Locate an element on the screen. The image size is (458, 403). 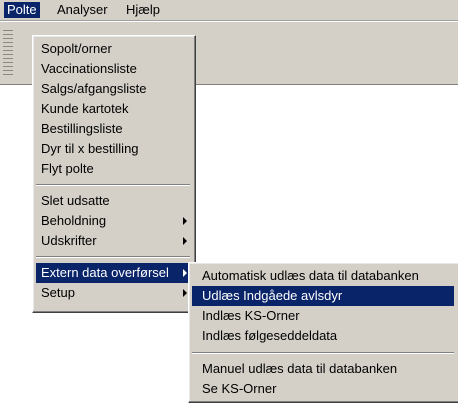
submenu-separator is located at coordinates (323, 353).